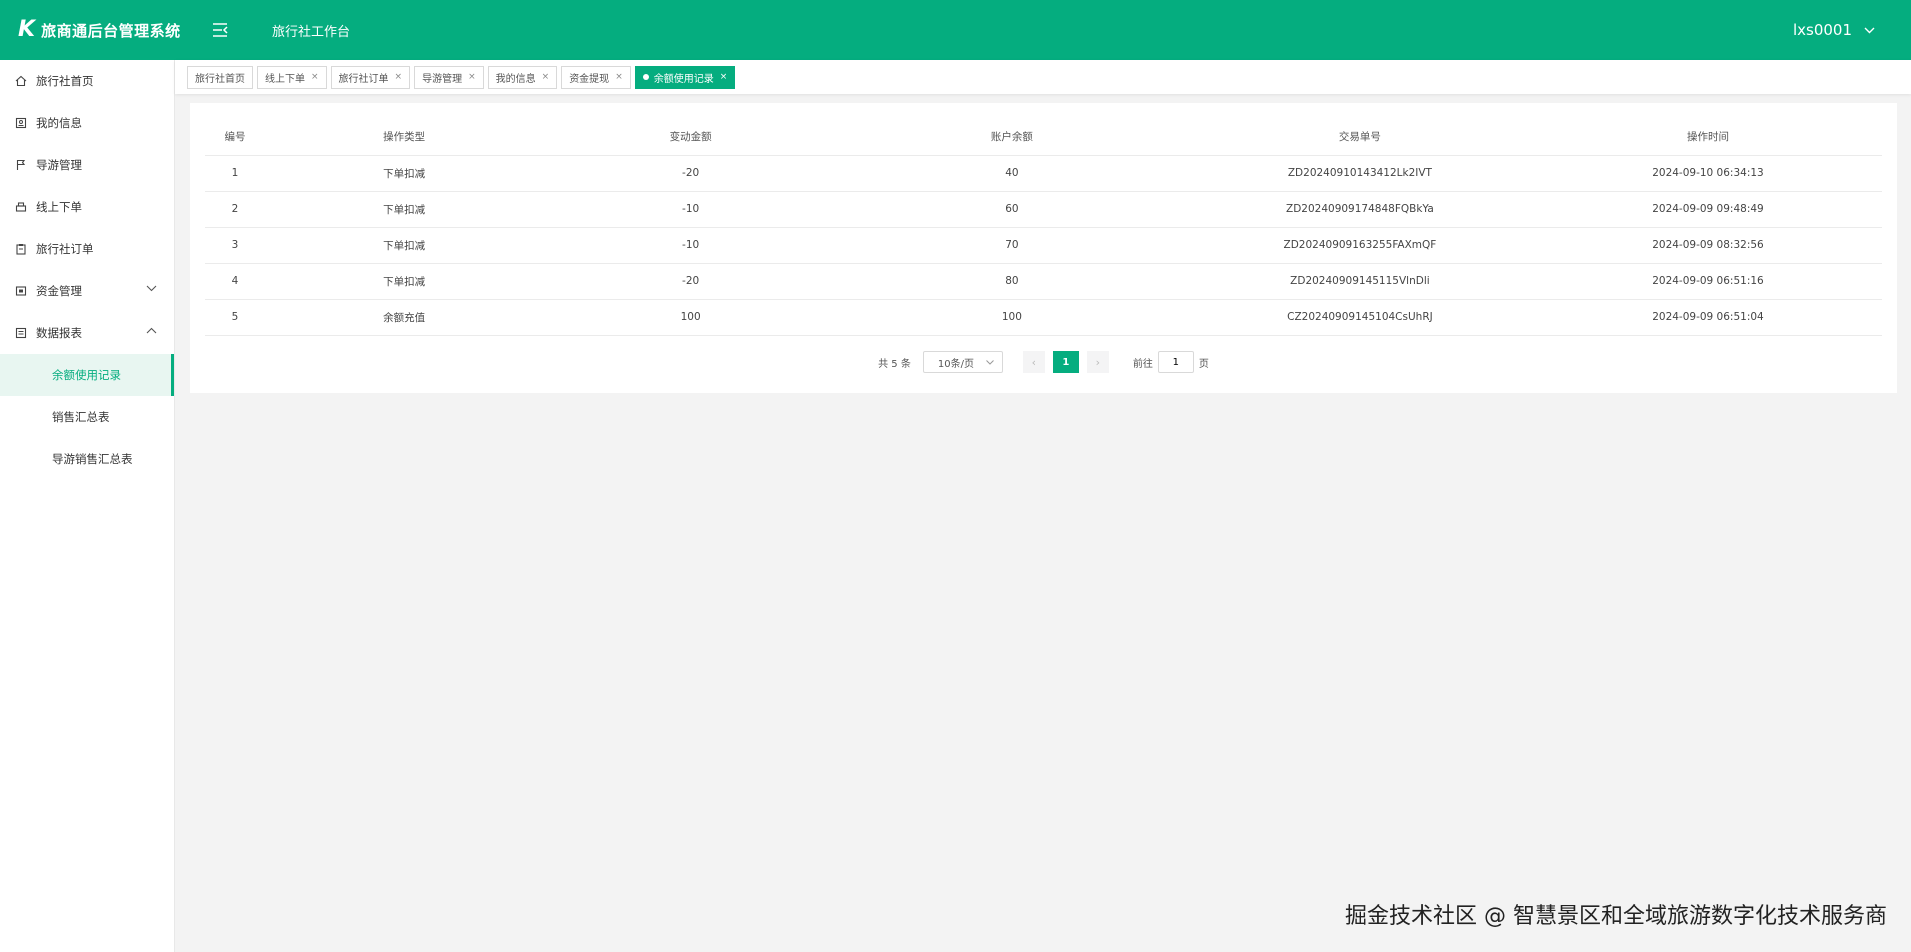 This screenshot has width=1911, height=952. I want to click on sidebar-subitem-guide-sales-summary: 导游销售汇总表, so click(87, 459).